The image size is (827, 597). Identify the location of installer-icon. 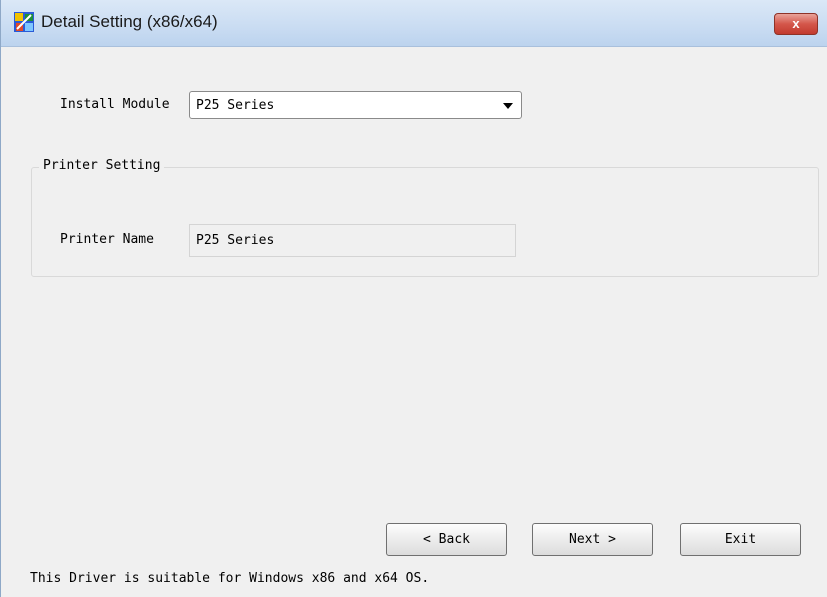
(24, 22).